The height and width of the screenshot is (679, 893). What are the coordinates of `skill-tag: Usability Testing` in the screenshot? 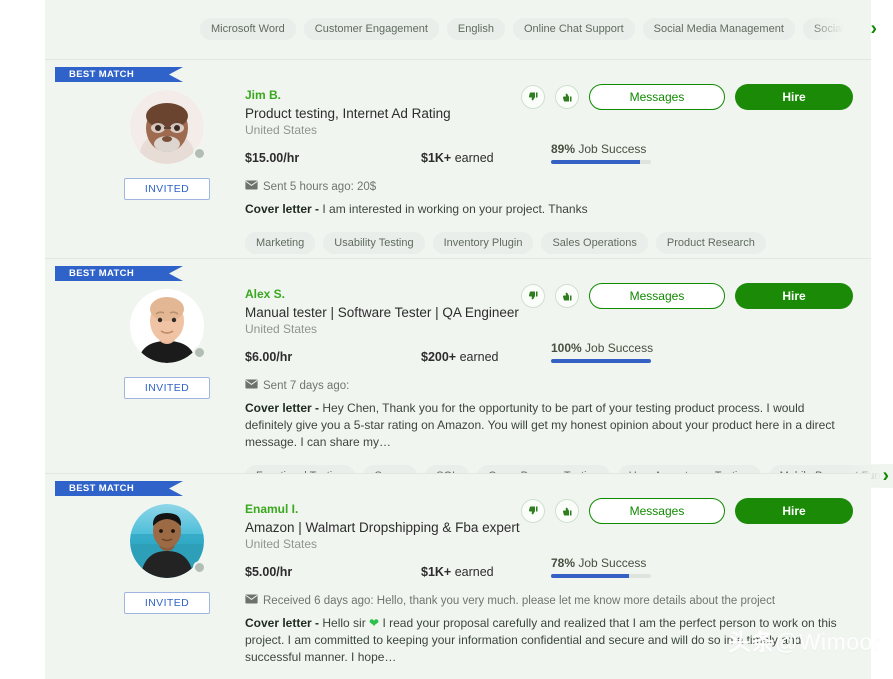 It's located at (374, 243).